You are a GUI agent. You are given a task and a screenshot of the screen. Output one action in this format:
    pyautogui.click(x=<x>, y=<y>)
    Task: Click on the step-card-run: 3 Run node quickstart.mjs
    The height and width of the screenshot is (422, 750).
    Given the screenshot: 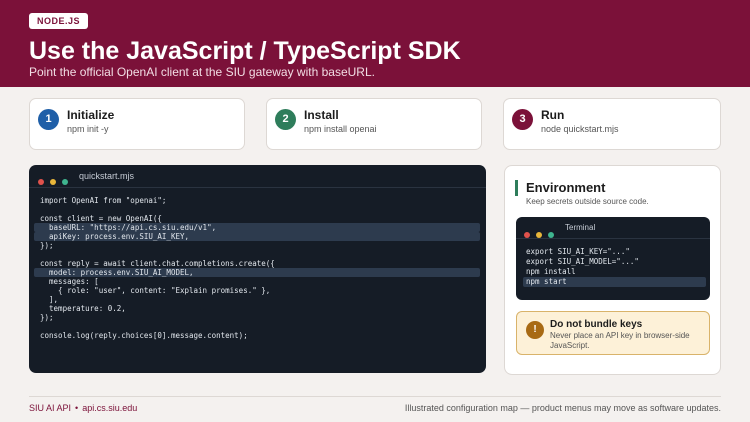 What is the action you would take?
    pyautogui.click(x=612, y=124)
    